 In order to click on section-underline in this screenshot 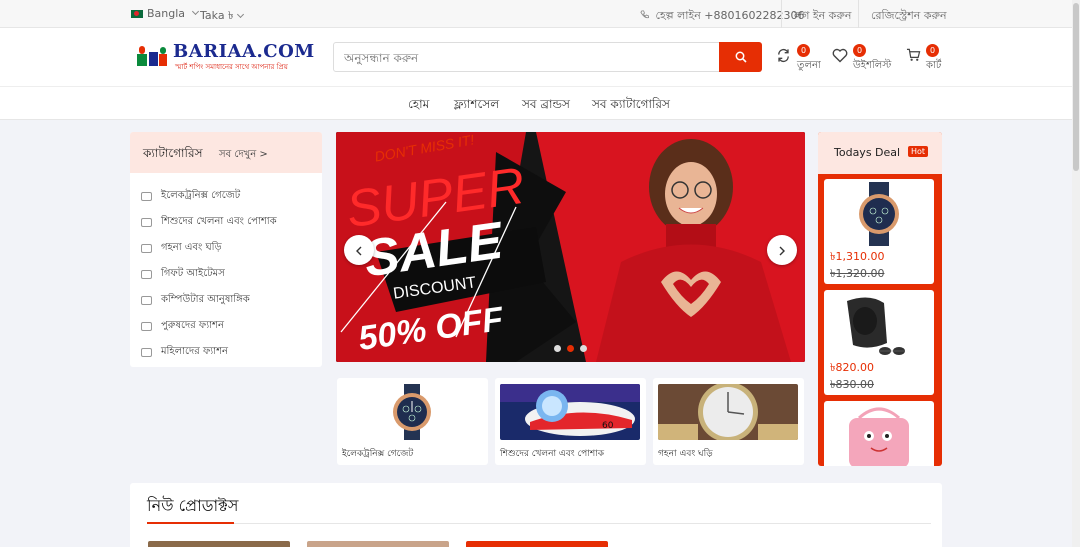, I will do `click(190, 523)`.